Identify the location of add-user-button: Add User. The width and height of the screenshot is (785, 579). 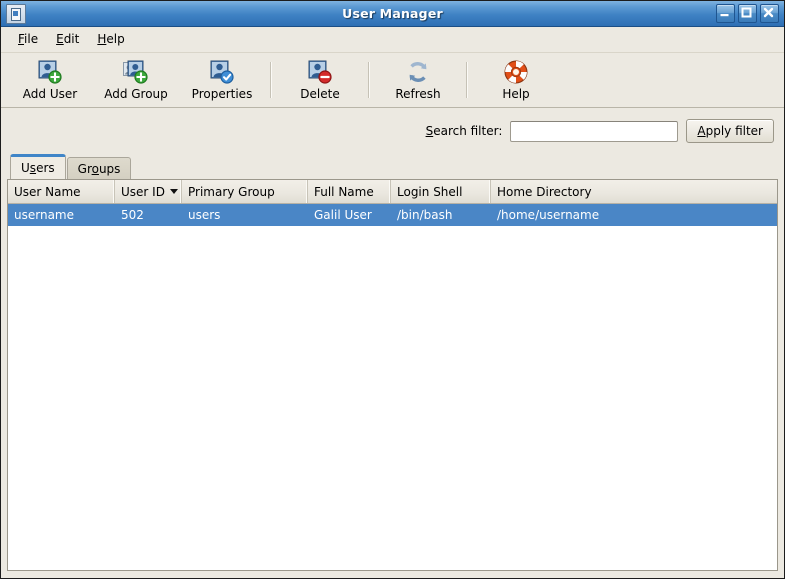
(50, 80).